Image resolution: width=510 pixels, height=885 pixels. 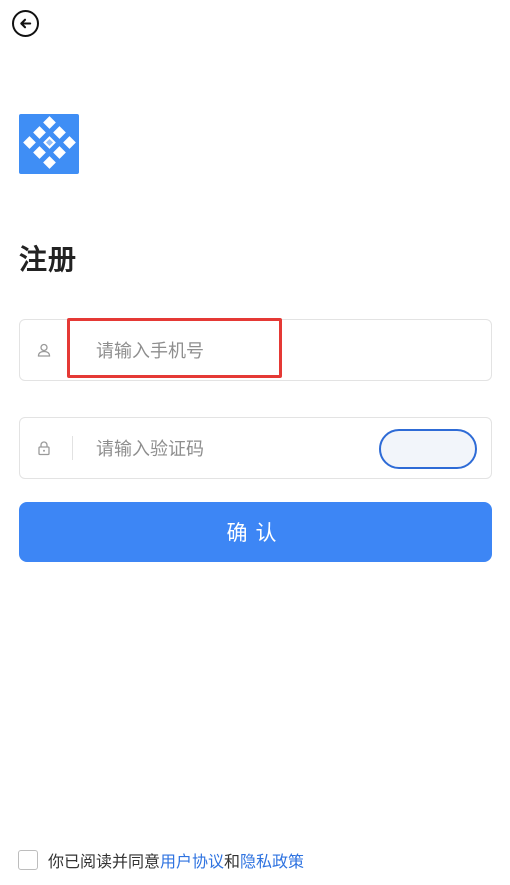 What do you see at coordinates (428, 449) in the screenshot?
I see `get-code-button` at bounding box center [428, 449].